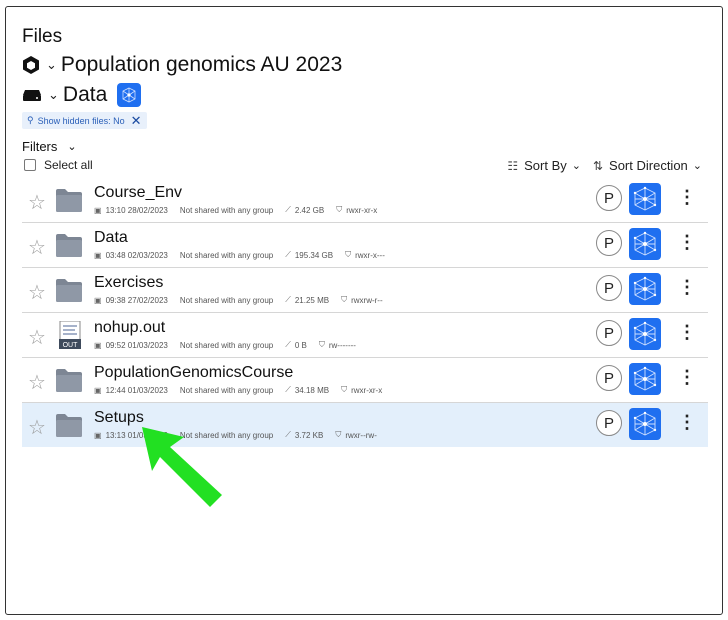 The height and width of the screenshot is (620, 728). I want to click on file-name: Exercises, so click(128, 283).